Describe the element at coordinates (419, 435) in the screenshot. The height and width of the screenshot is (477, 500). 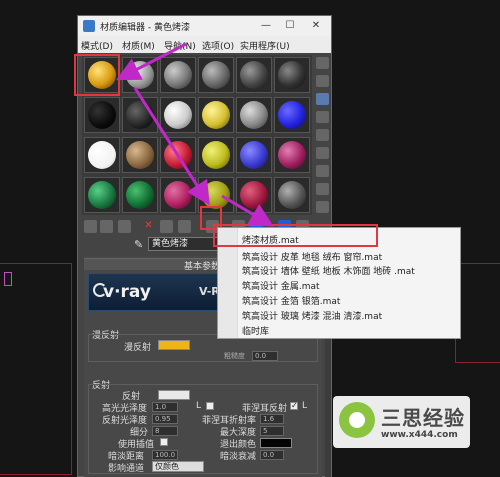
I see `watermark-url: www.x444.com` at that location.